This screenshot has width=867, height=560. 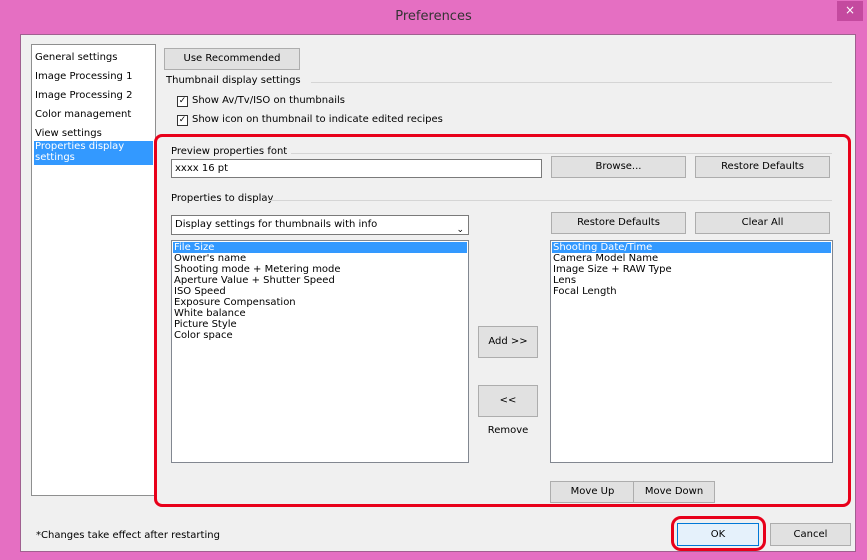 I want to click on sidebar-item-image-processing-2: Image Processing 2, so click(x=93, y=95).